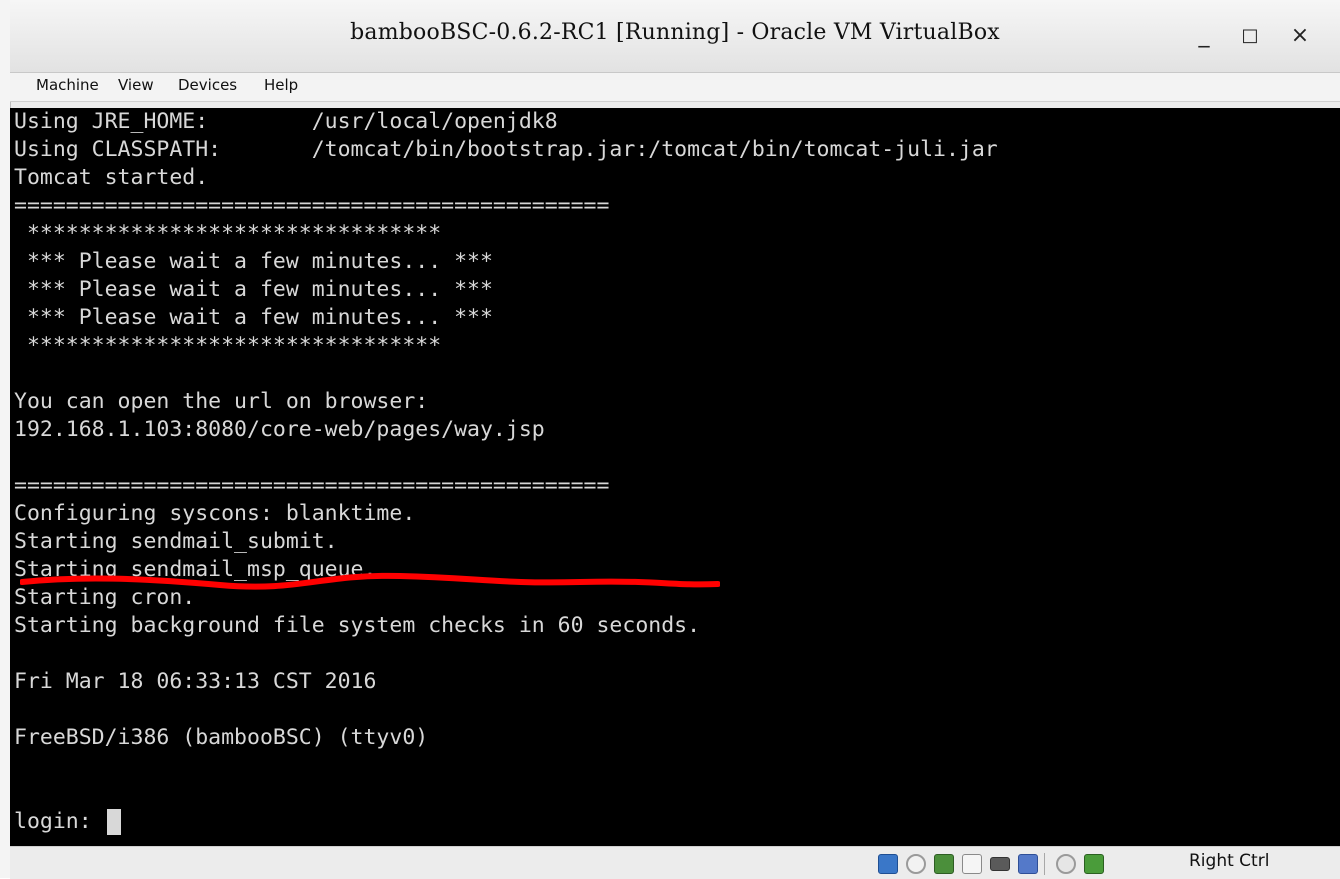 The image size is (1340, 879). Describe the element at coordinates (1229, 861) in the screenshot. I see `host-key-label: Right Ctrl` at that location.